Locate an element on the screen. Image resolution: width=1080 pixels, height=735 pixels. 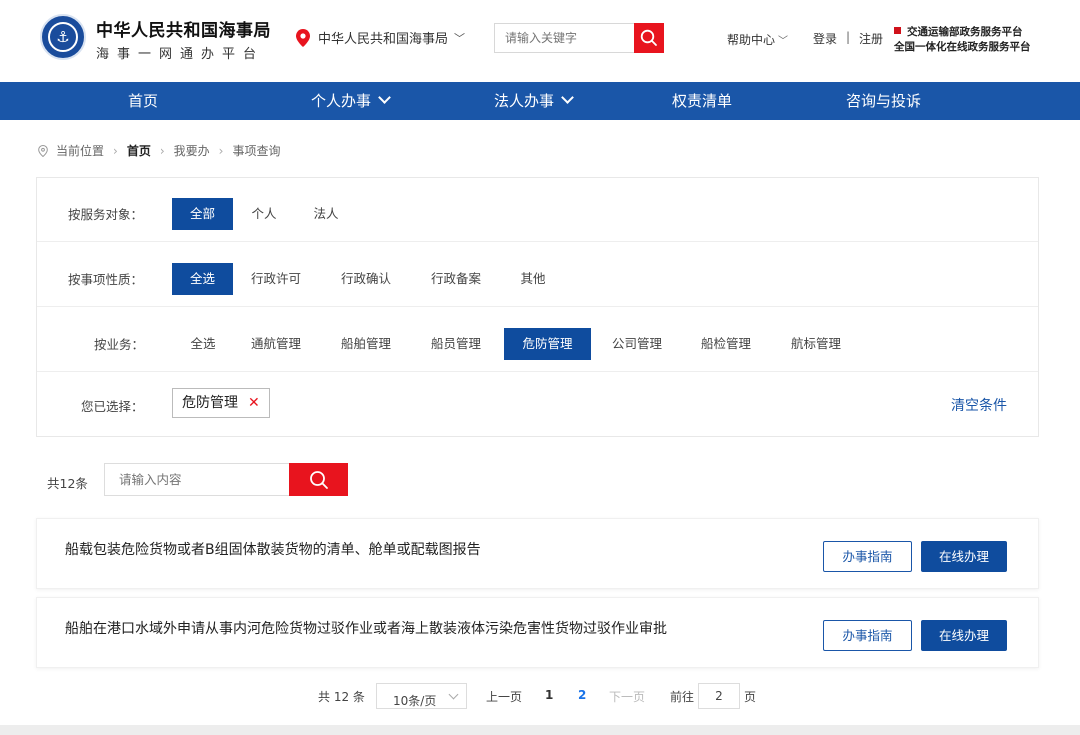
nav-label: 权责清单 is located at coordinates (702, 101).